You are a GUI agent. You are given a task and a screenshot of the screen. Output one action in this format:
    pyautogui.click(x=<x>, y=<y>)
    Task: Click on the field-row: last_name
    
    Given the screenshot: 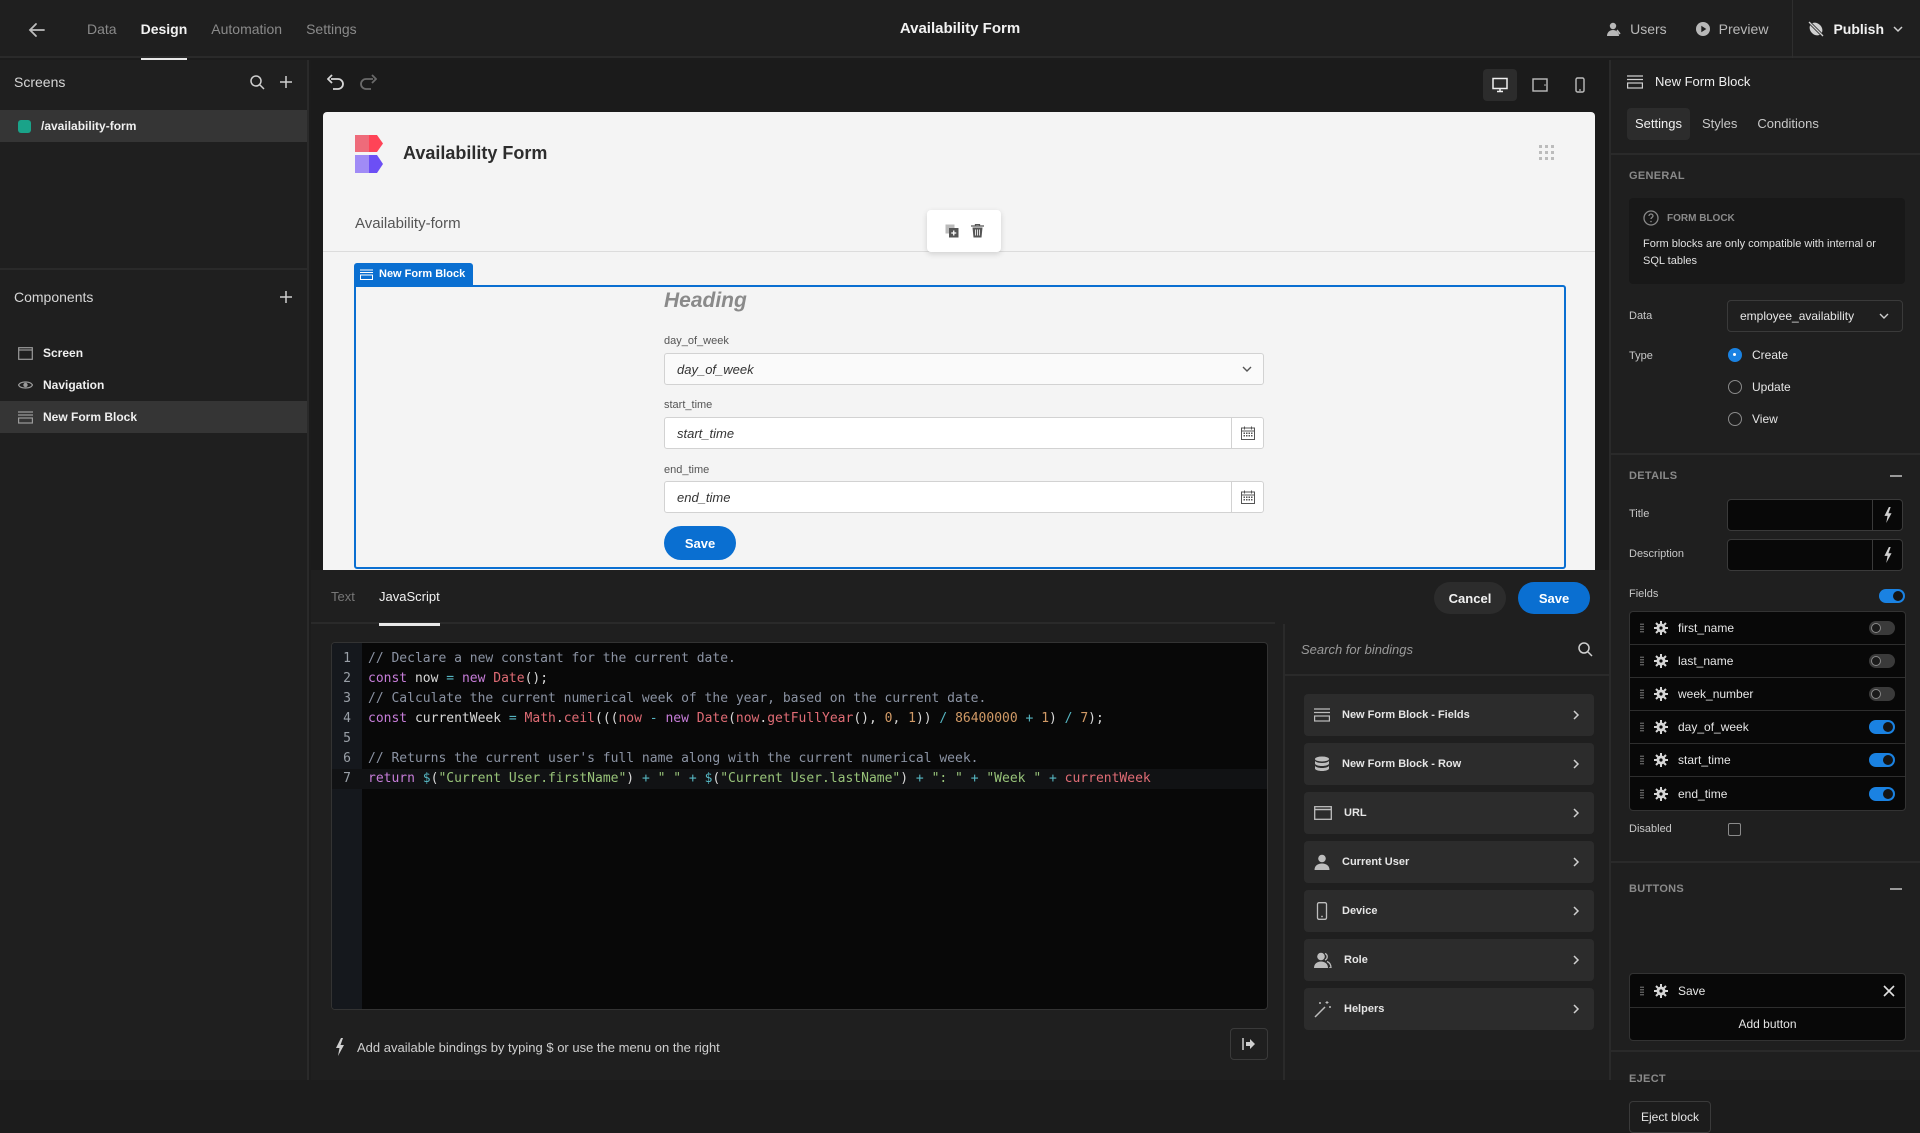 What is the action you would take?
    pyautogui.click(x=1767, y=661)
    